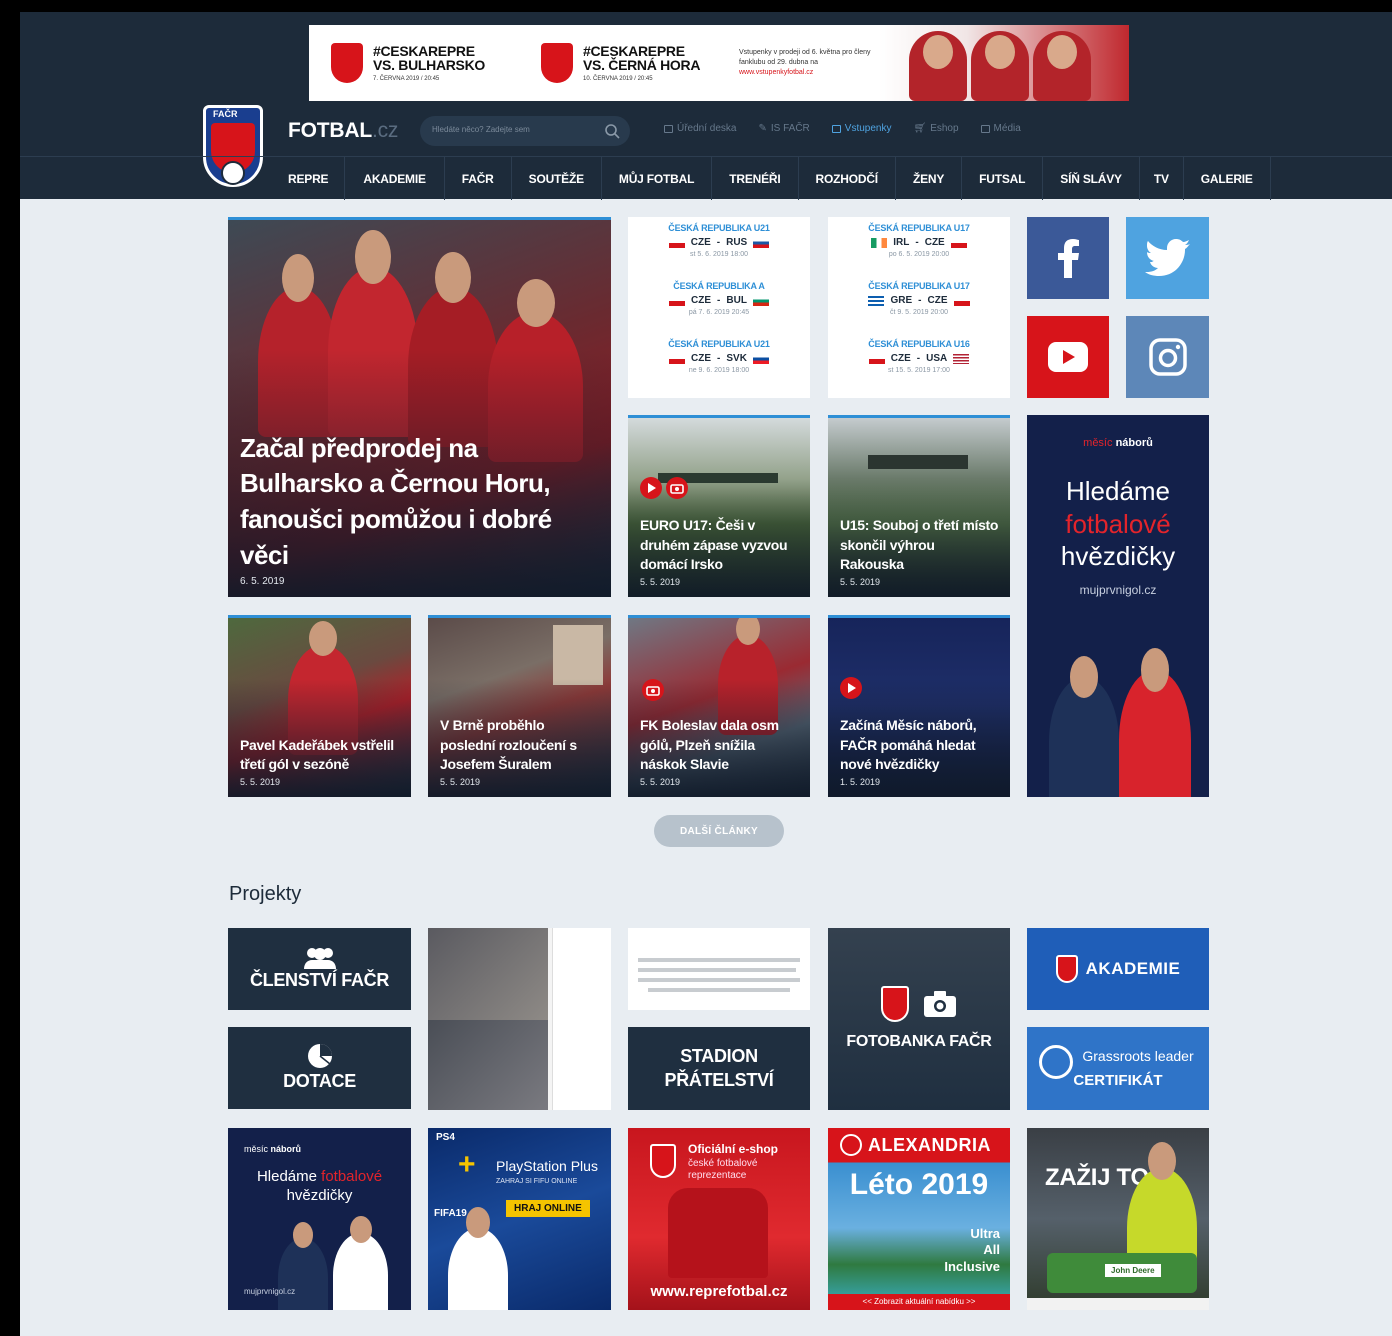  I want to click on util-eshop: 🛒︎ Eshop, so click(935, 128).